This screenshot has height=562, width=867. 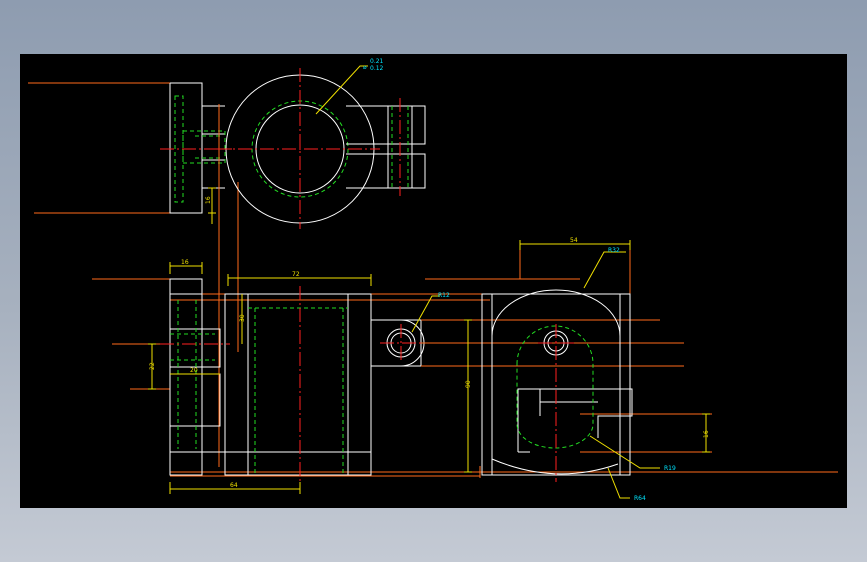 What do you see at coordinates (296, 274) in the screenshot?
I see `dim-text-72: 72` at bounding box center [296, 274].